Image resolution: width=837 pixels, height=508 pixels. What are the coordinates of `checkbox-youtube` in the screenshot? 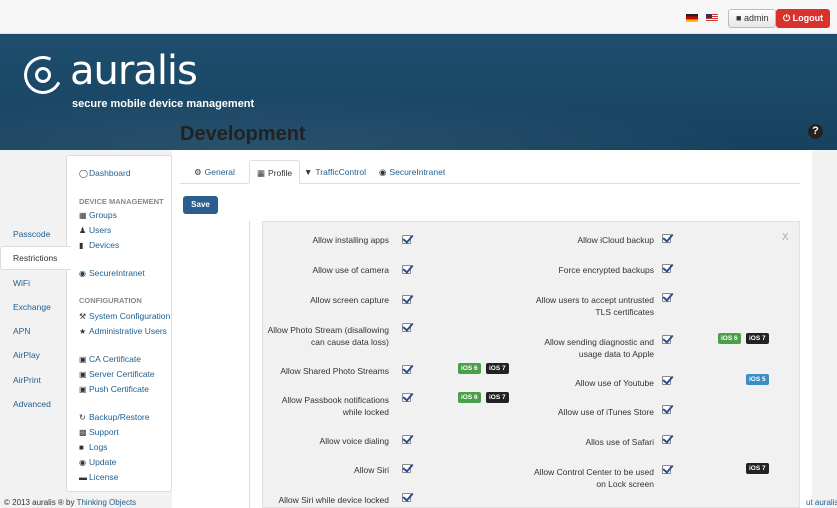 It's located at (666, 380).